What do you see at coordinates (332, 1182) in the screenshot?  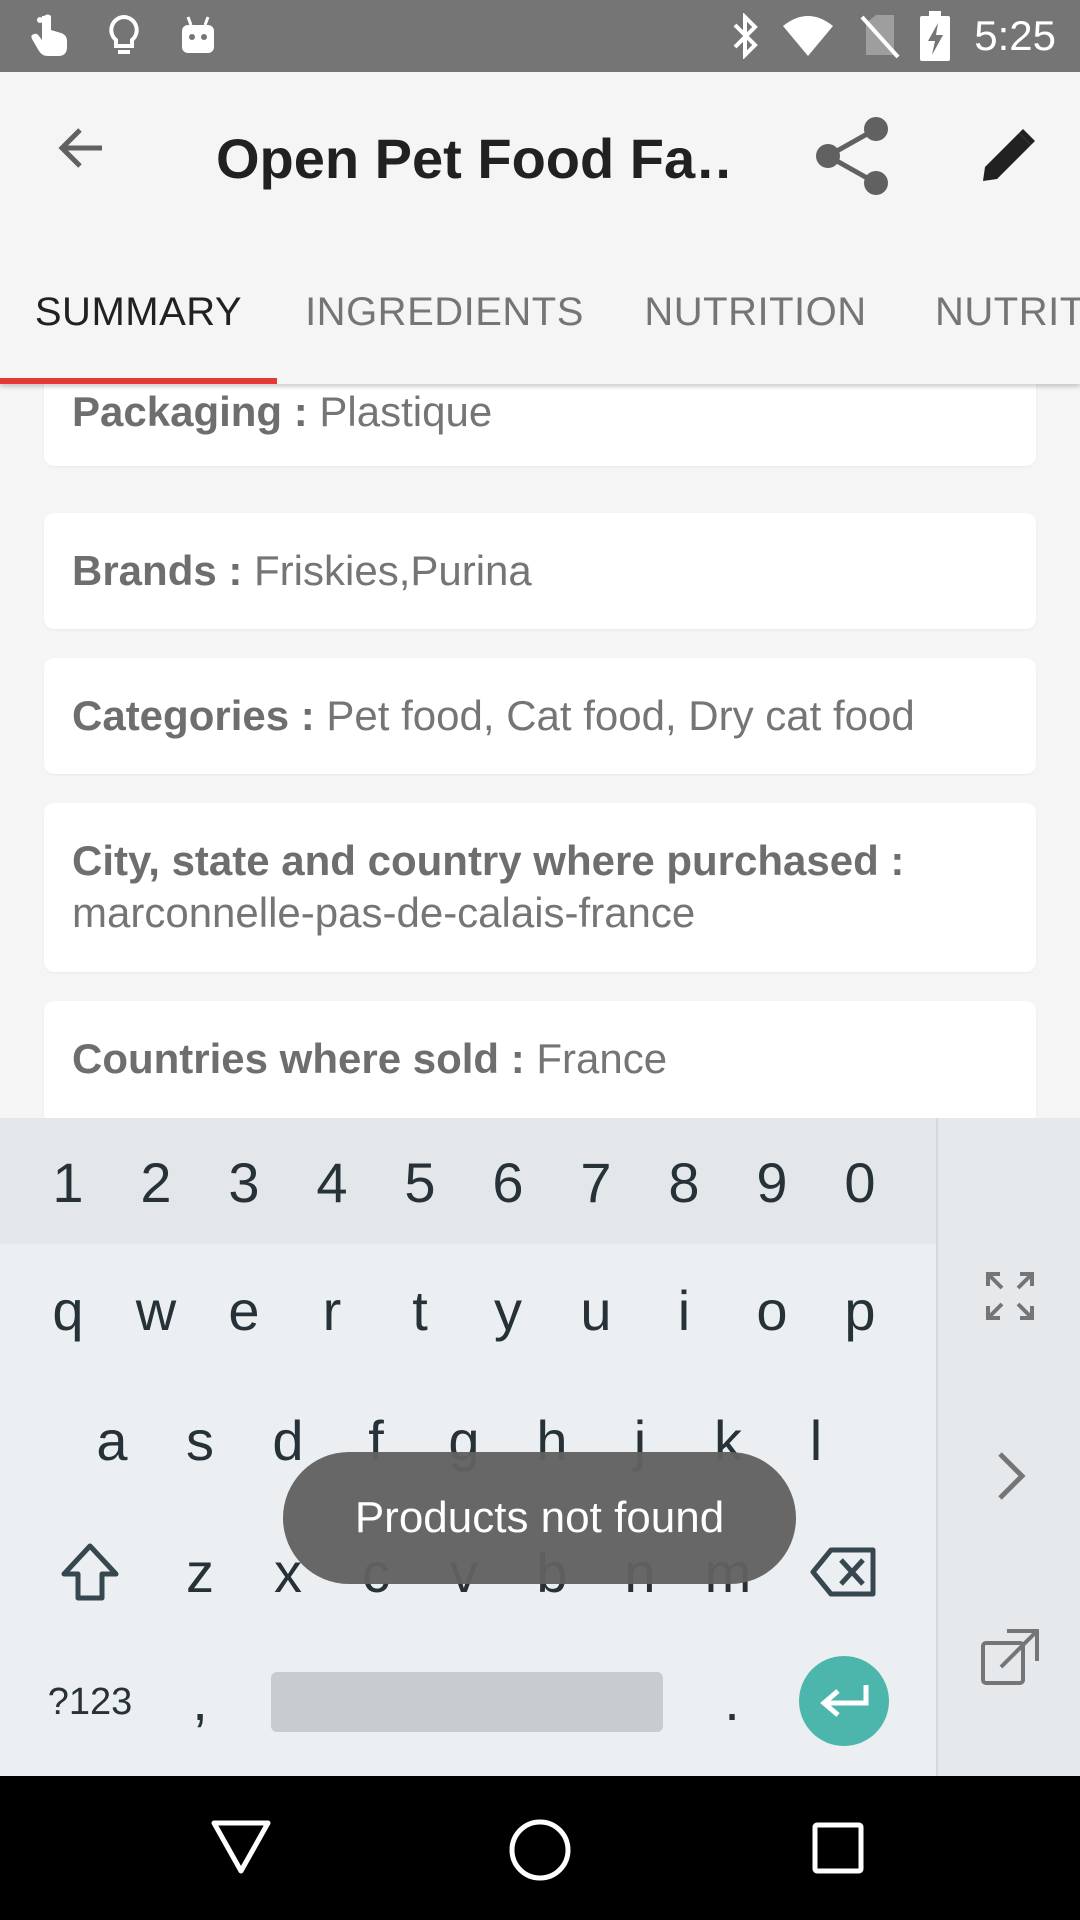 I see `key-4: 4` at bounding box center [332, 1182].